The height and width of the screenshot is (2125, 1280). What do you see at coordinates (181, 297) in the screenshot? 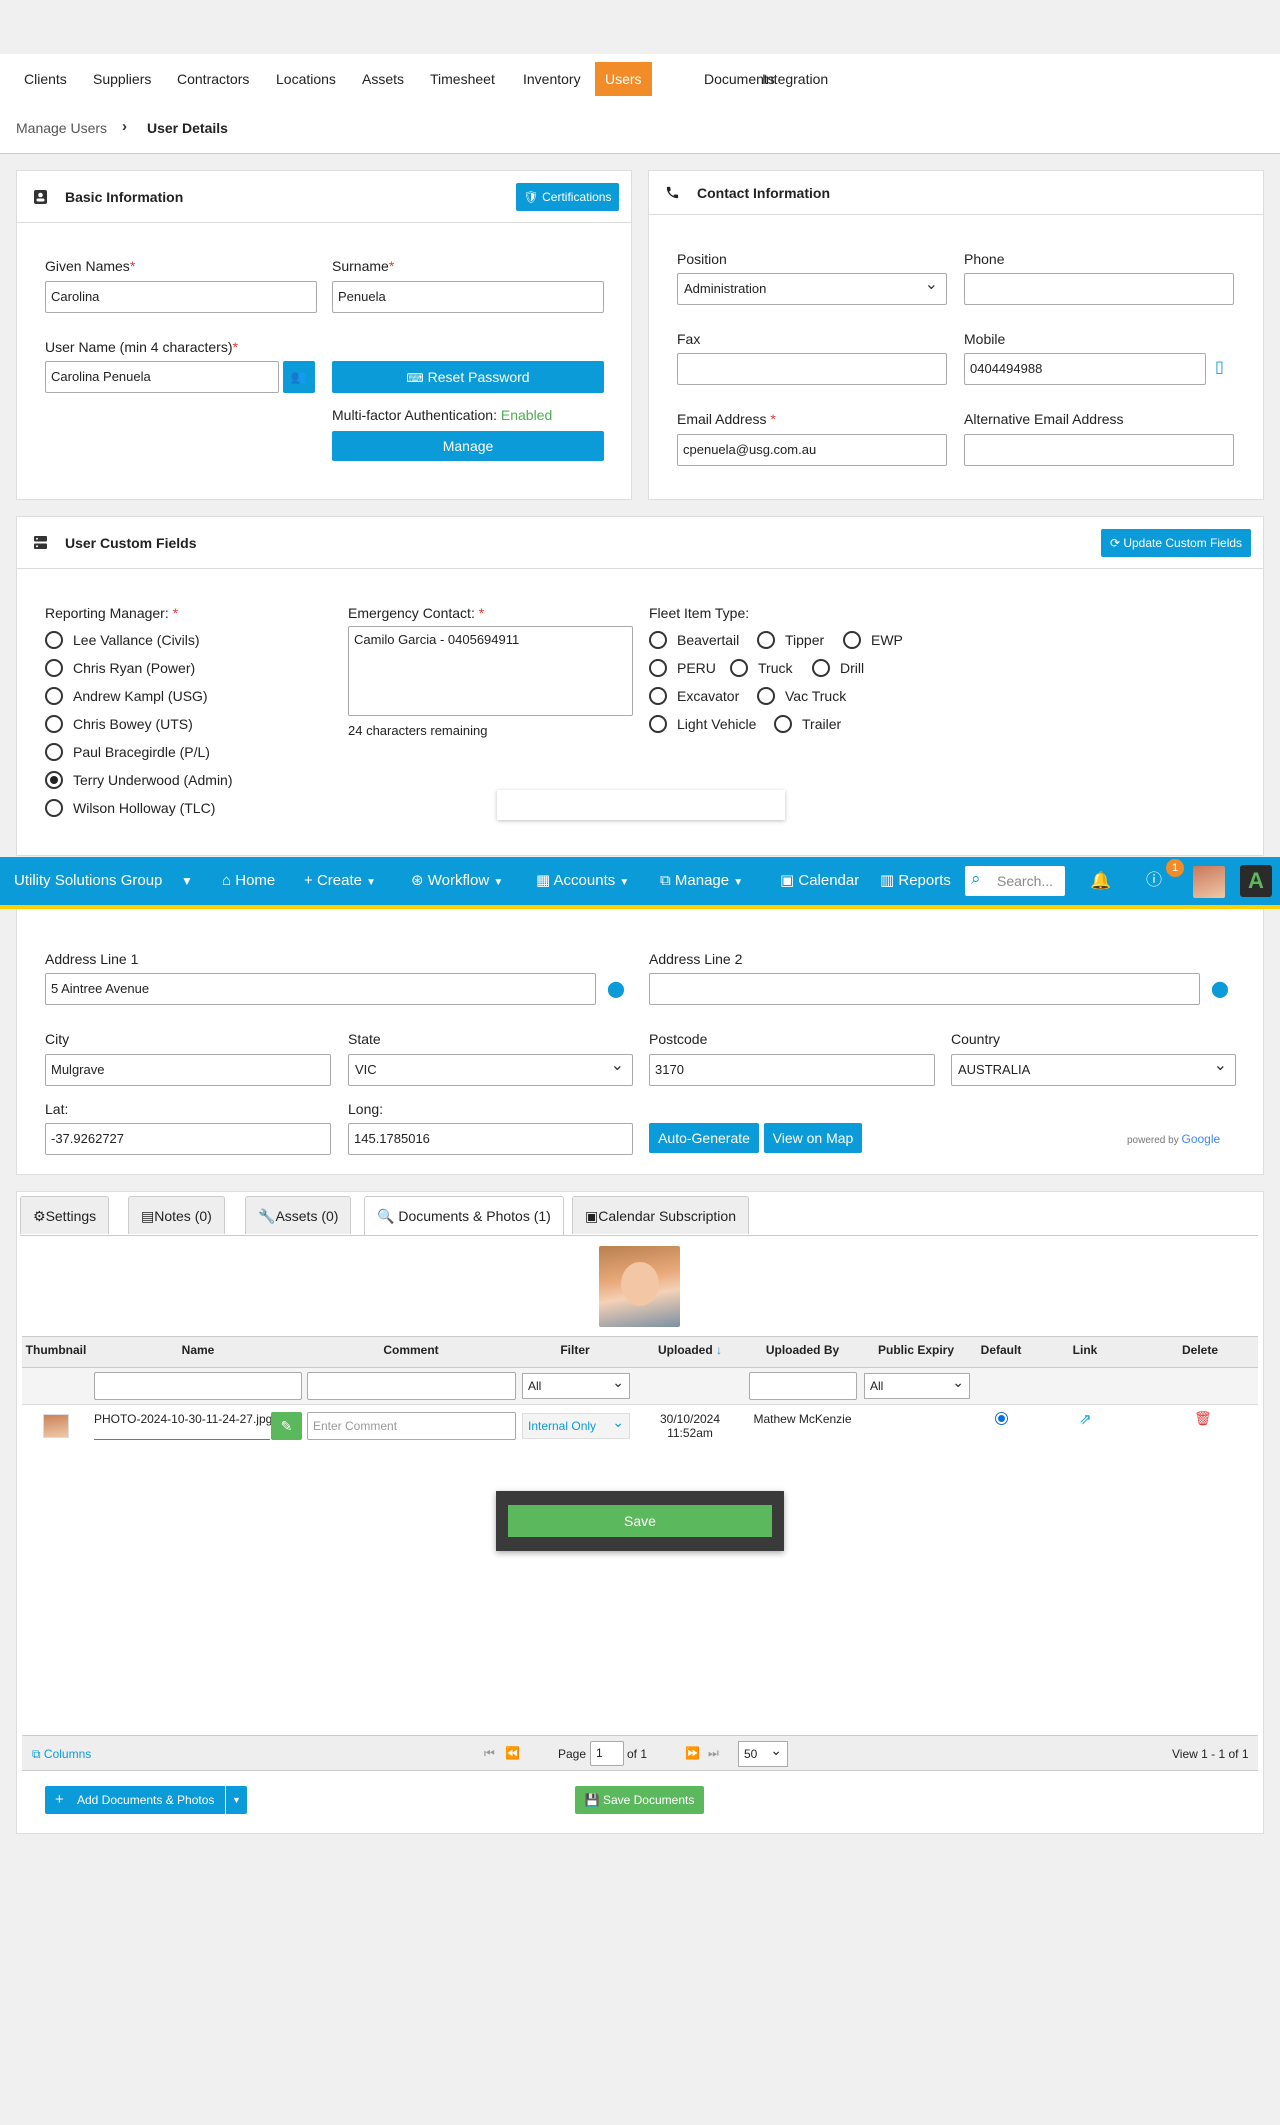
I see `given-names-input: Carolina` at bounding box center [181, 297].